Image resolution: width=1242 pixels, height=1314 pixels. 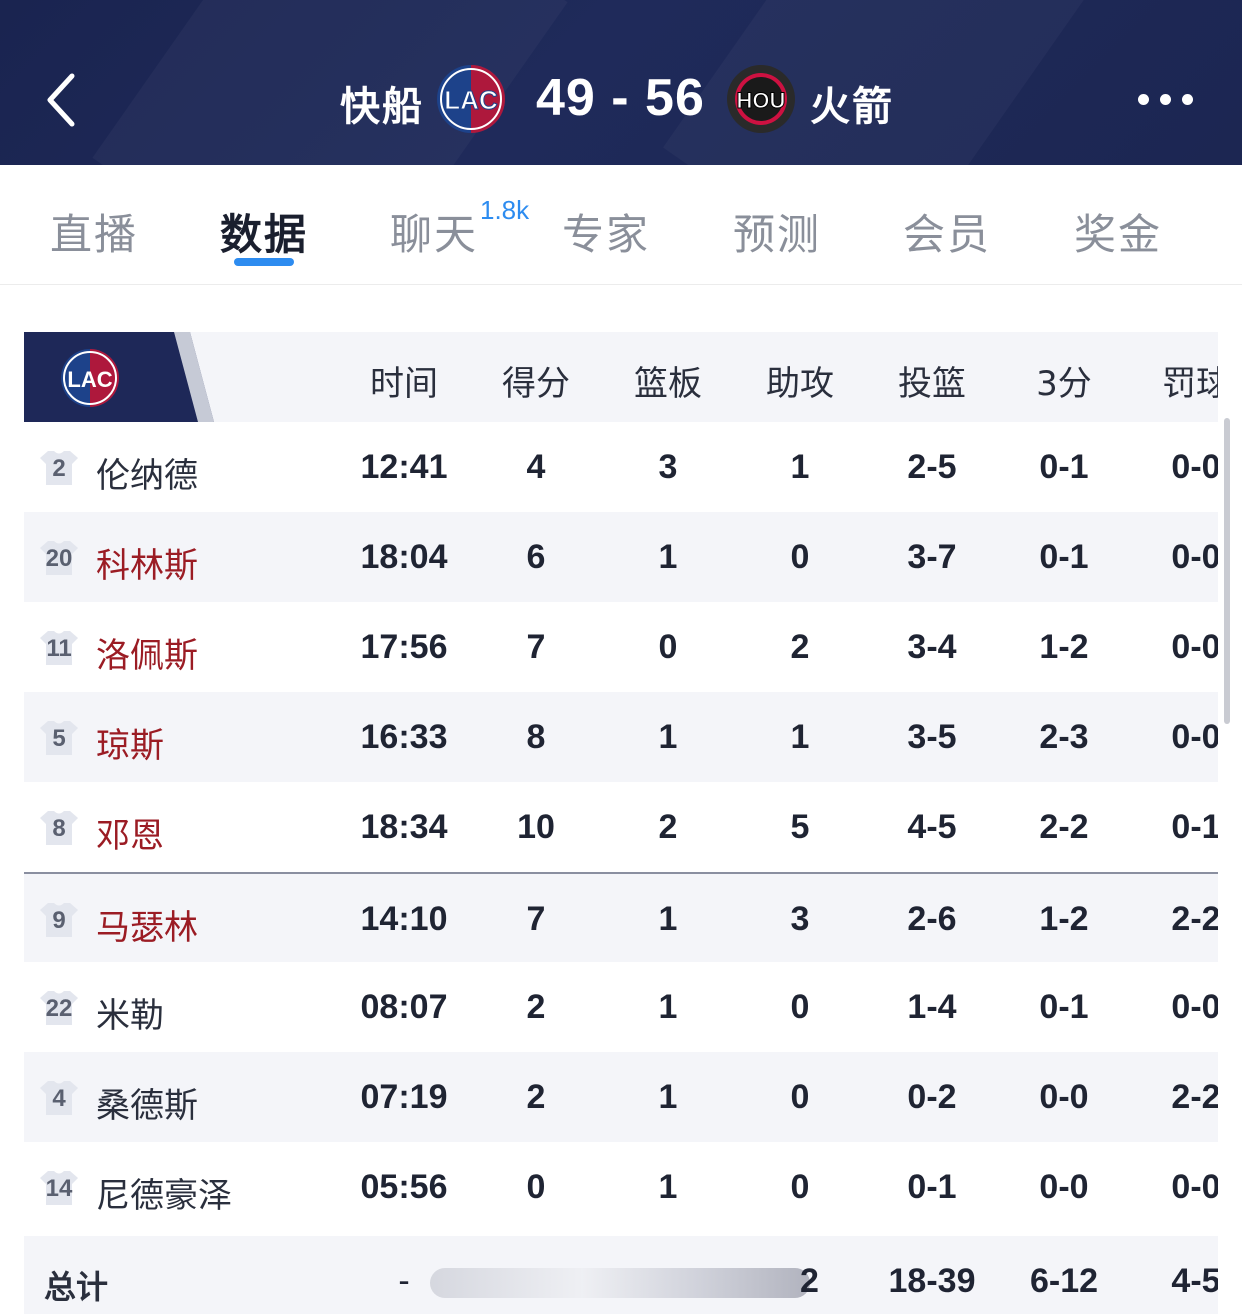 I want to click on home-logo-text: LAC, so click(x=471, y=100).